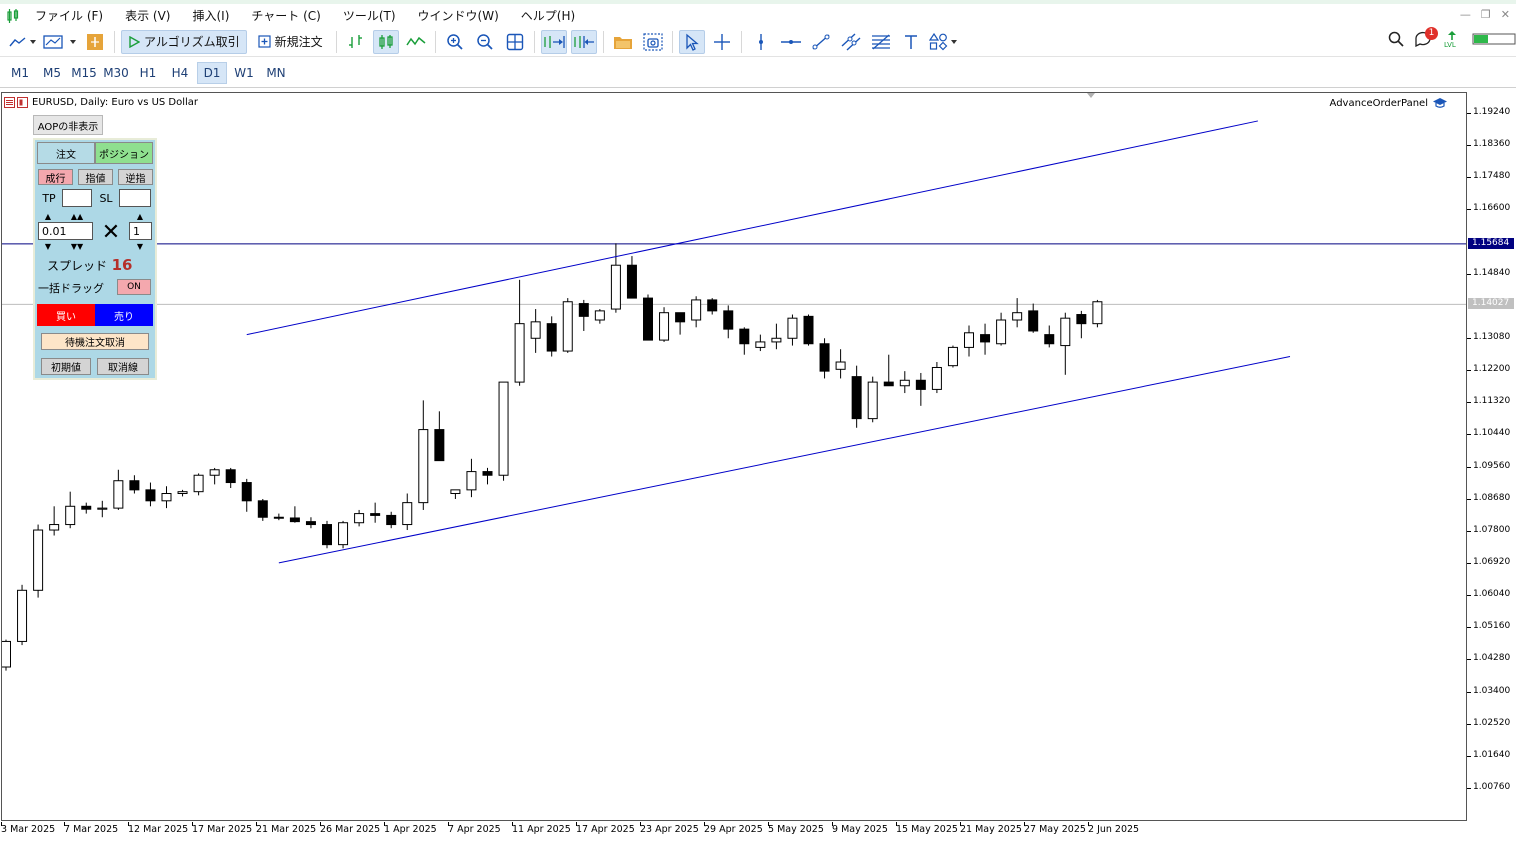  Describe the element at coordinates (95, 341) in the screenshot. I see `cancel-pending-orders-button: 待機注文取消` at that location.